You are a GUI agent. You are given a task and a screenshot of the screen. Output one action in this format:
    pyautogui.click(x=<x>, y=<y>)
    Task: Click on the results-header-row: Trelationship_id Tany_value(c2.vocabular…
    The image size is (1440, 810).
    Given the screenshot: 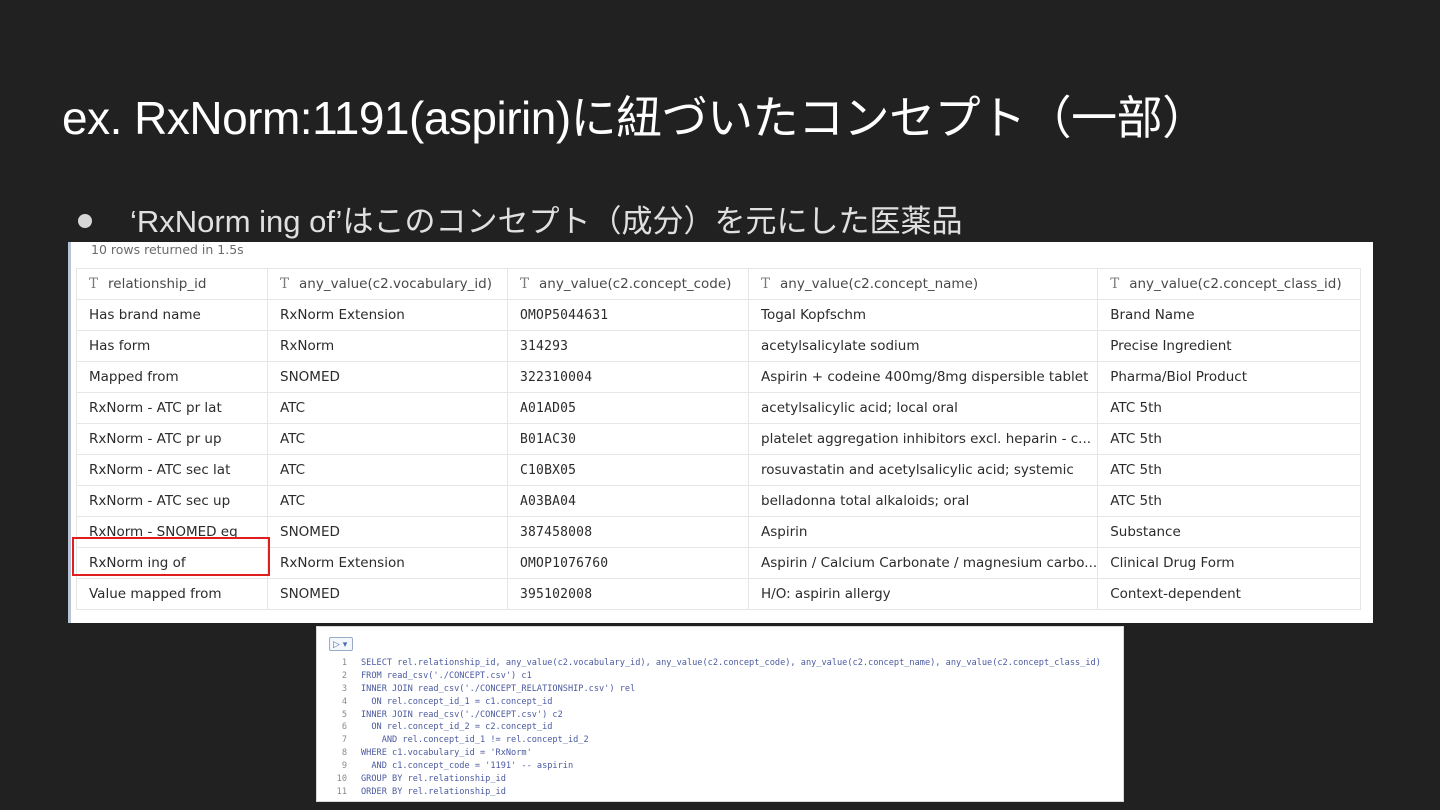 What is the action you would take?
    pyautogui.click(x=719, y=284)
    